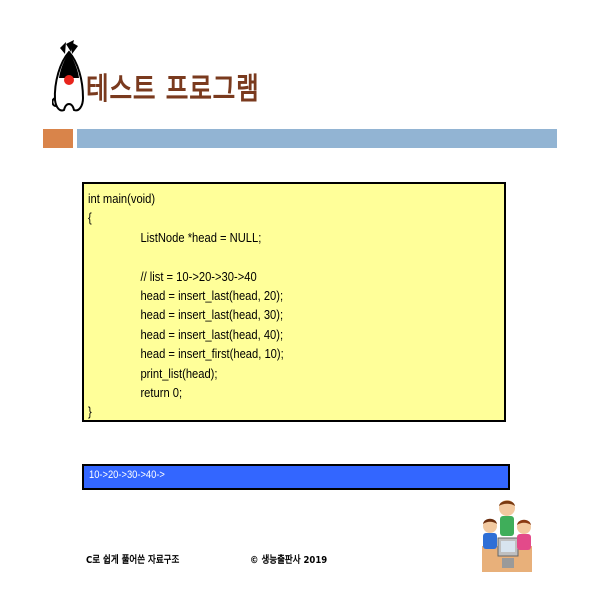  Describe the element at coordinates (90, 218) in the screenshot. I see `code-line: {` at that location.